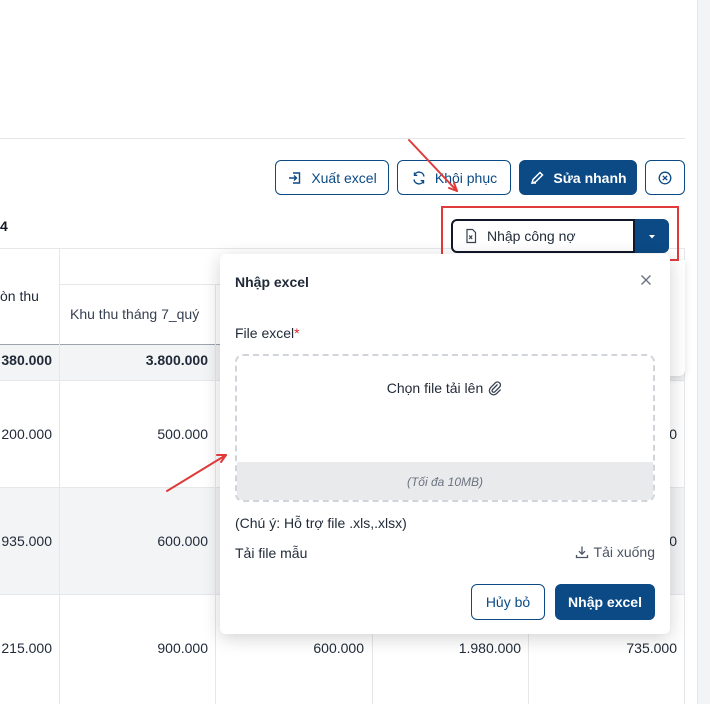 The width and height of the screenshot is (710, 704). Describe the element at coordinates (651, 648) in the screenshot. I see `table-cell: 735.000` at that location.